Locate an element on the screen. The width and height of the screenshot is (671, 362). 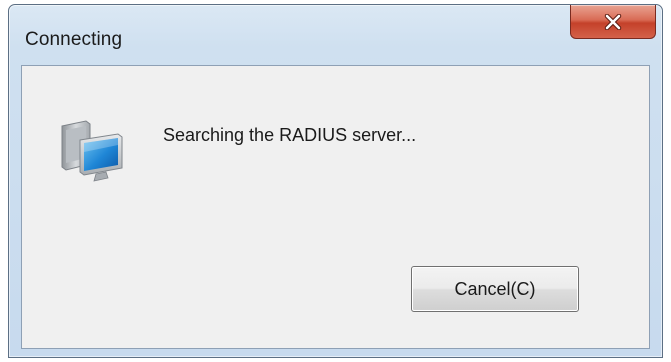
close-button is located at coordinates (613, 22).